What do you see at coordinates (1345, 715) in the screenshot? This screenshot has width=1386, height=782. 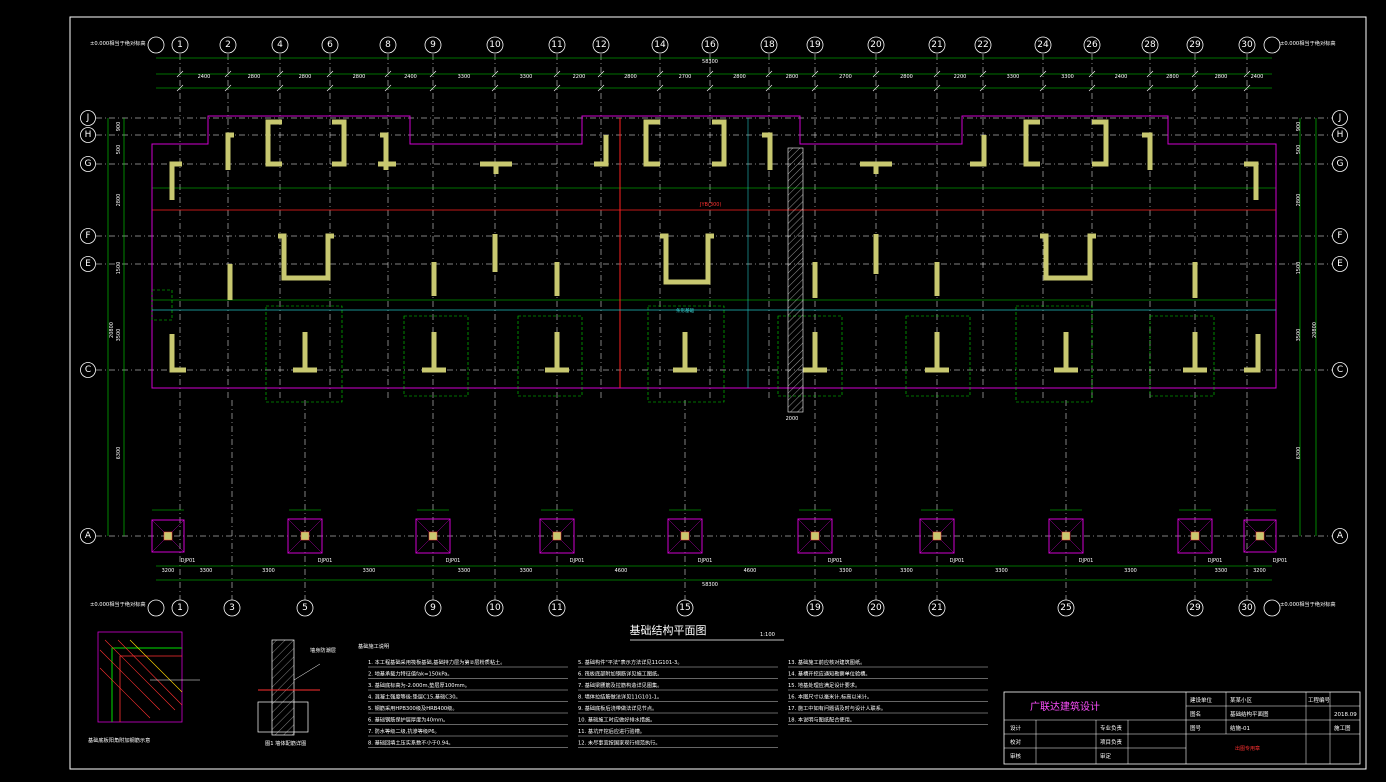 I see `date-value: 2018.09` at bounding box center [1345, 715].